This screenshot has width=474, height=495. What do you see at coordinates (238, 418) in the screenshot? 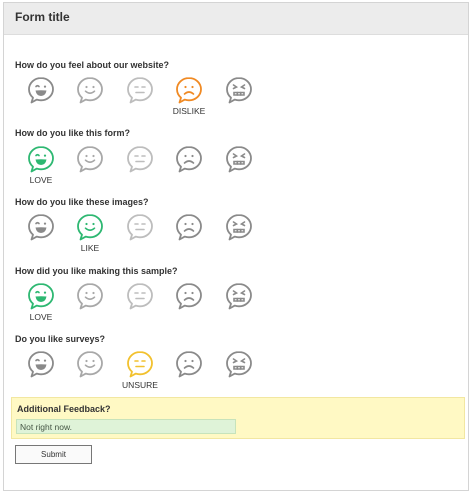
I see `additional-feedback-section: Additional Feedback? Not right now.` at bounding box center [238, 418].